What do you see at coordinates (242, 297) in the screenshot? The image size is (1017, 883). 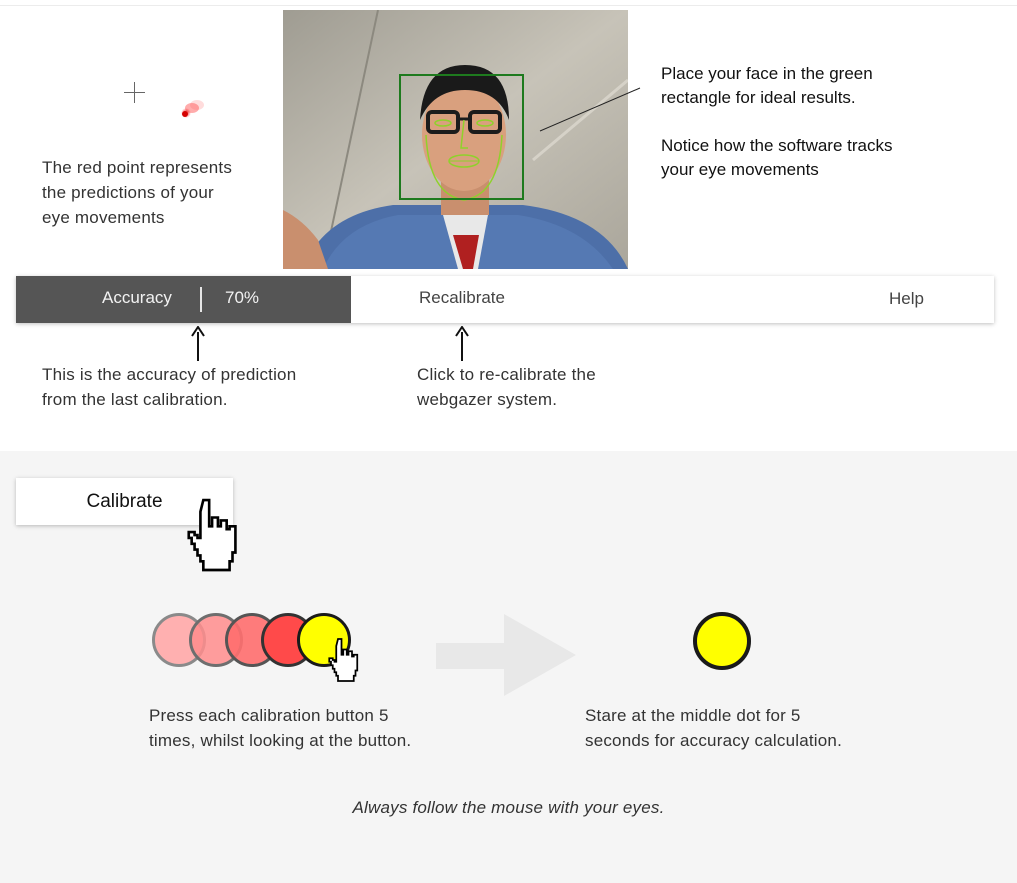 I see `accuracy-value: 70%` at bounding box center [242, 297].